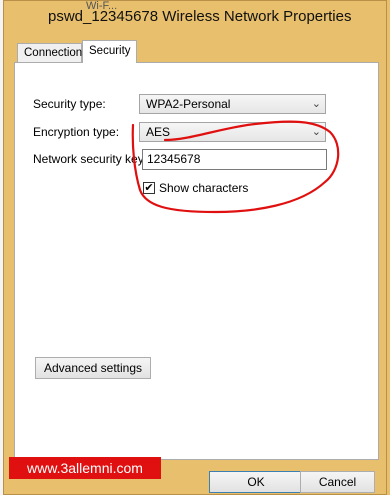 The height and width of the screenshot is (495, 390). I want to click on network-key-input: 12345678, so click(234, 159).